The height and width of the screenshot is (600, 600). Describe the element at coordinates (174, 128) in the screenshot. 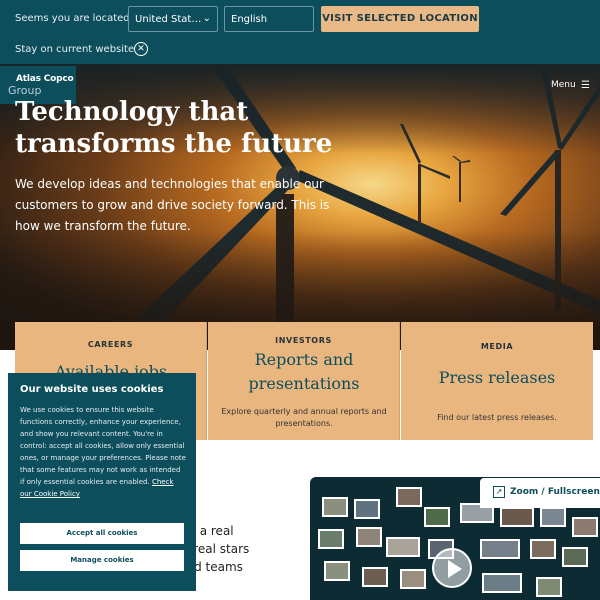

I see `hero-title: Technology that transforms the future` at that location.